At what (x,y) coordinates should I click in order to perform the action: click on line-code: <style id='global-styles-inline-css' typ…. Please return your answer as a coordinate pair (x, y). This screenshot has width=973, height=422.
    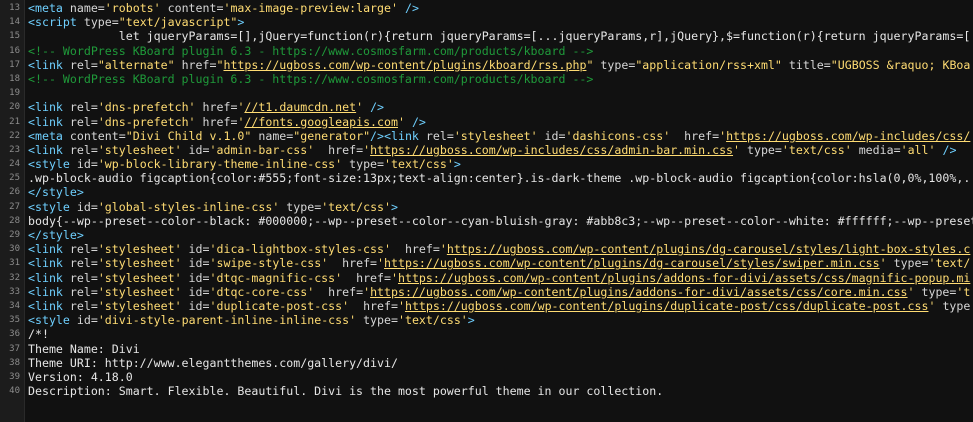
    Looking at the image, I should click on (498, 207).